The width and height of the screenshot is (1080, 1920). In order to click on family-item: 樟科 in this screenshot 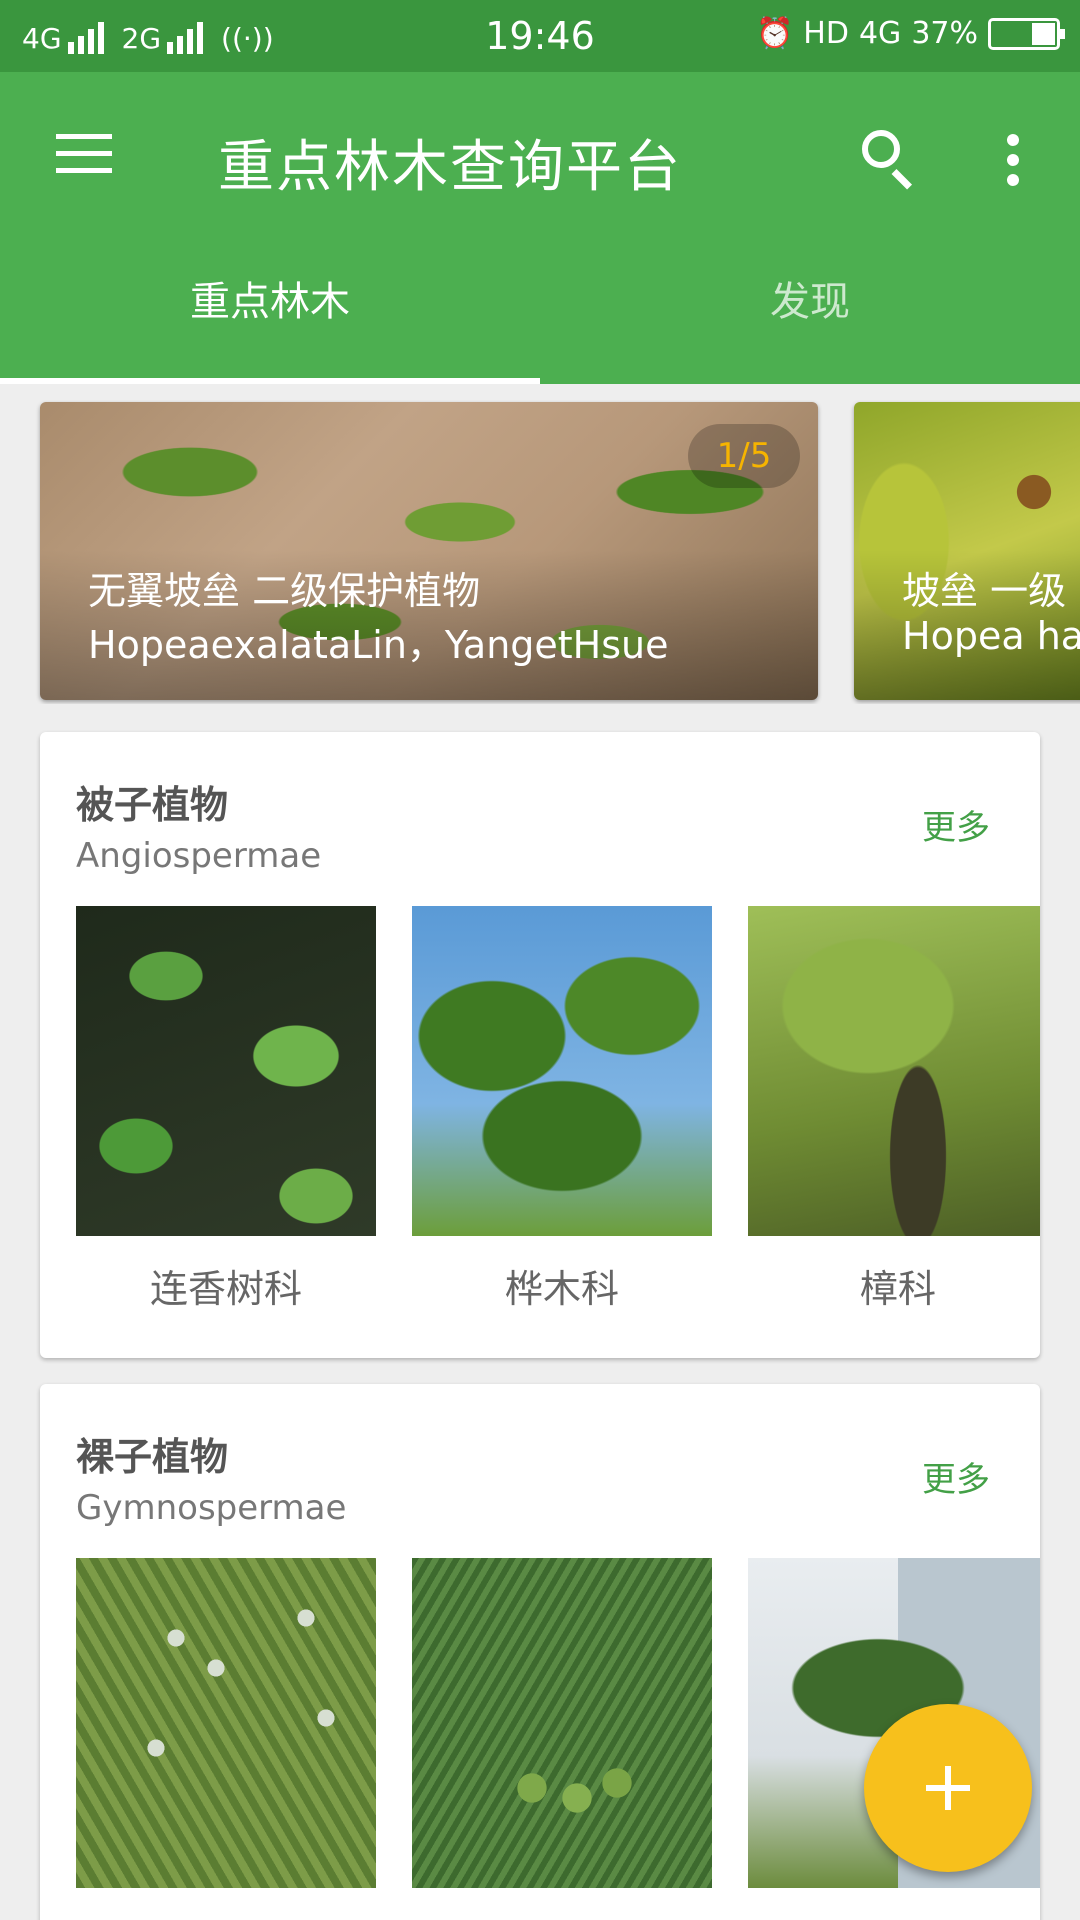, I will do `click(894, 1109)`.